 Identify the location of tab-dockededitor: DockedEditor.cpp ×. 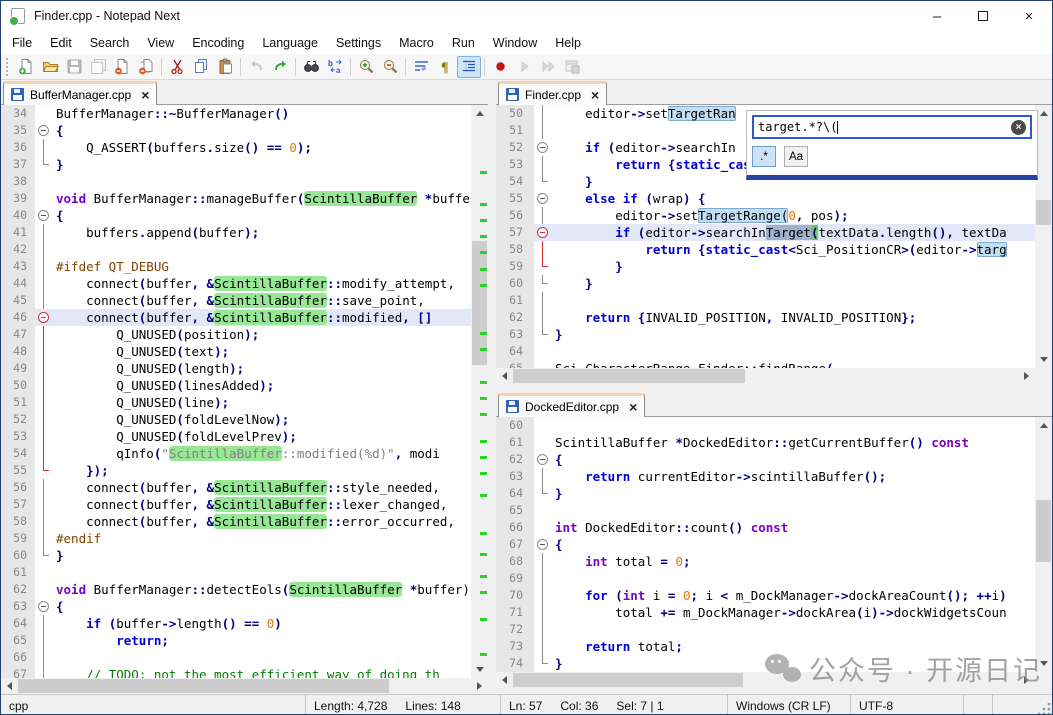
(572, 405).